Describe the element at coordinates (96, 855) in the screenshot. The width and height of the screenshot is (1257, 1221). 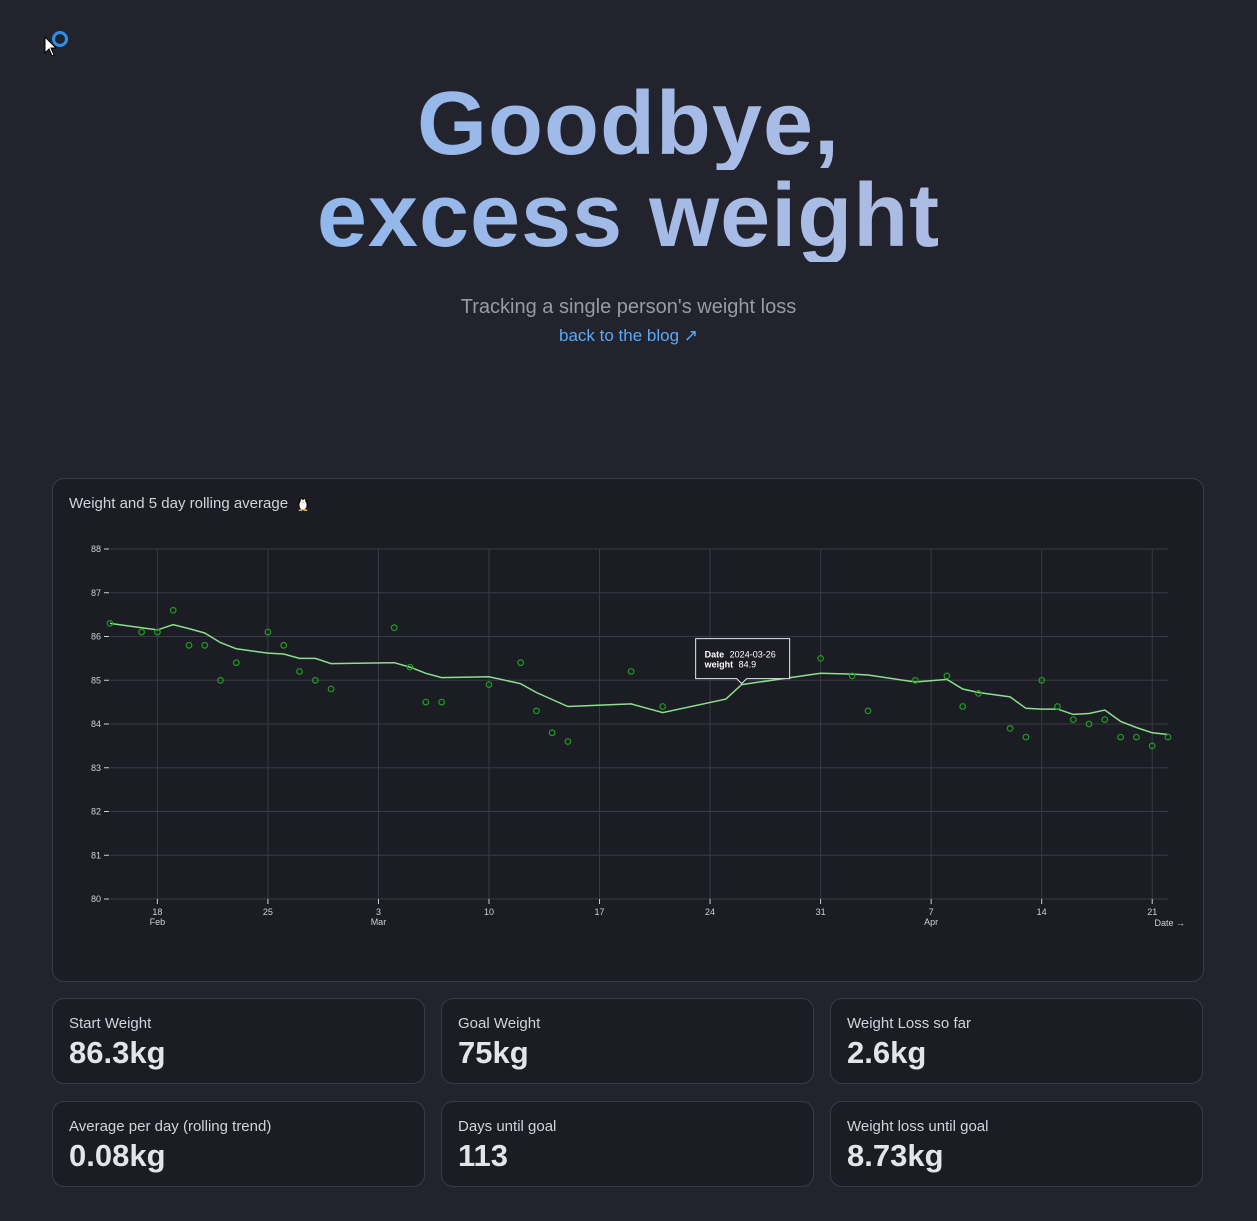
I see `y-tick-label: 81` at that location.